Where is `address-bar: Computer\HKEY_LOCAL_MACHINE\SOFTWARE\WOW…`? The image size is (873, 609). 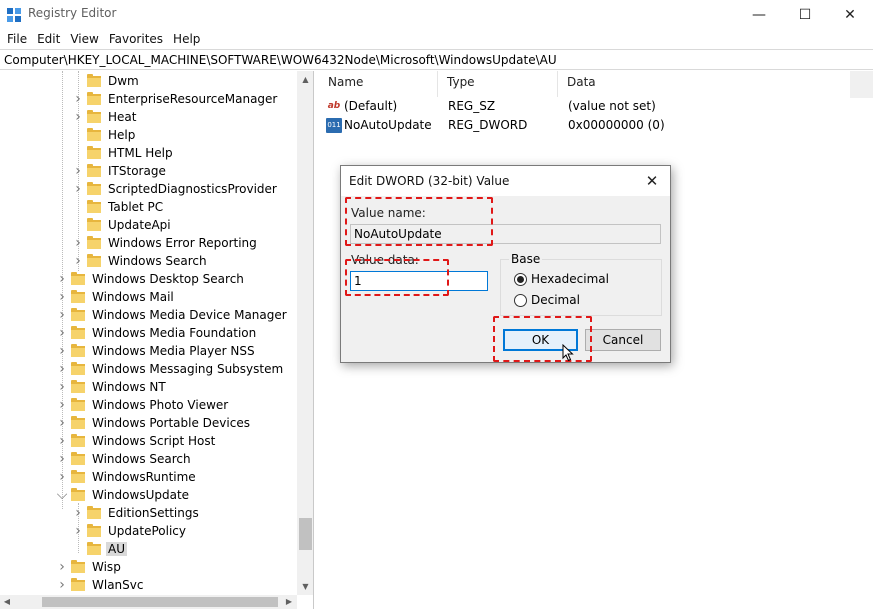 address-bar: Computer\HKEY_LOCAL_MACHINE\SOFTWARE\WOW… is located at coordinates (436, 59).